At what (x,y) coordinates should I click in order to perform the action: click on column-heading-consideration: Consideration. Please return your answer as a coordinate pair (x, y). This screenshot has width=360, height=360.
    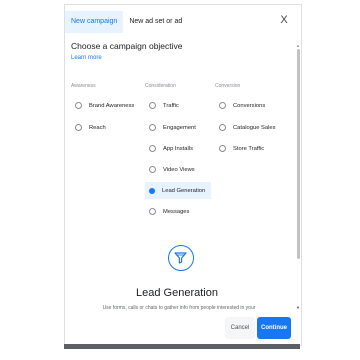
    Looking at the image, I should click on (160, 86).